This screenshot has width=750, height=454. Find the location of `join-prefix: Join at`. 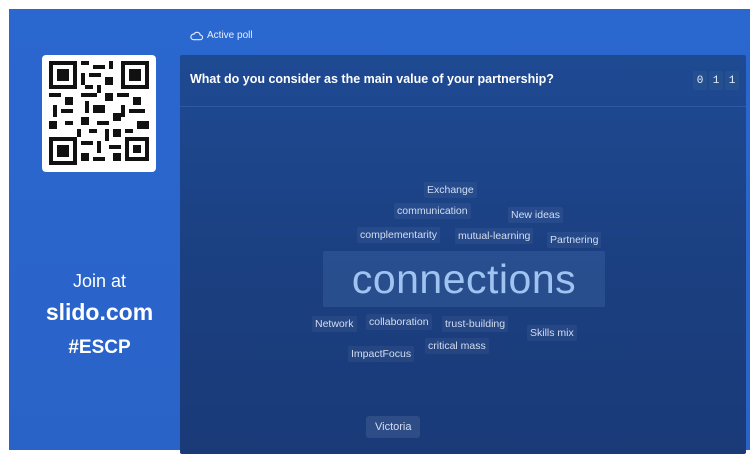

join-prefix: Join at is located at coordinates (99, 281).